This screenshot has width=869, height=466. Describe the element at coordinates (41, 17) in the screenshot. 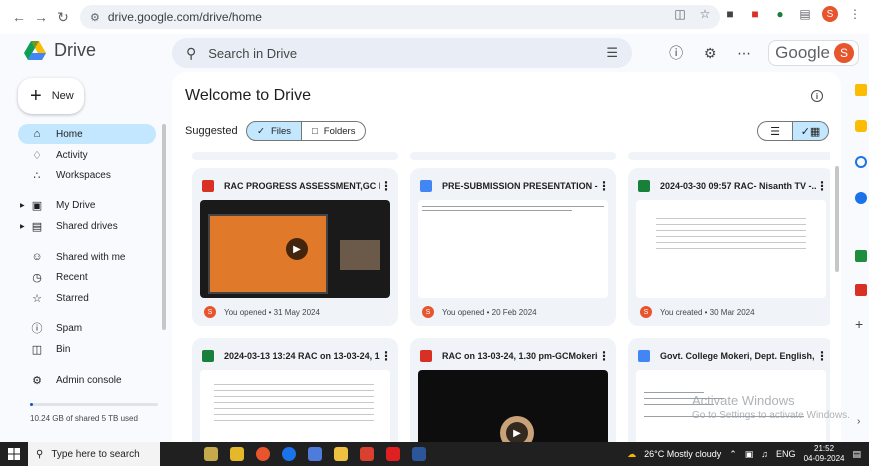

I see `forward-icon: →` at that location.